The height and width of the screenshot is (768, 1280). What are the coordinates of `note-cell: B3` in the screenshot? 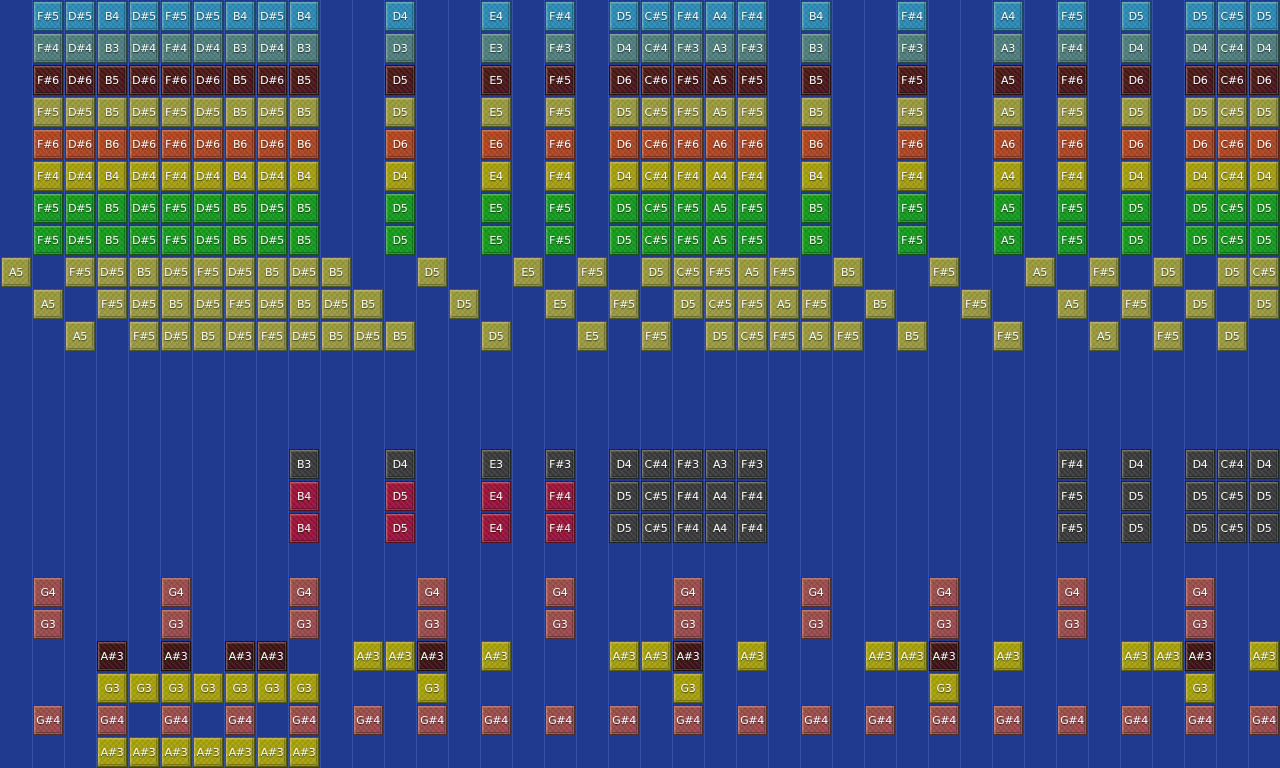 It's located at (816, 48).